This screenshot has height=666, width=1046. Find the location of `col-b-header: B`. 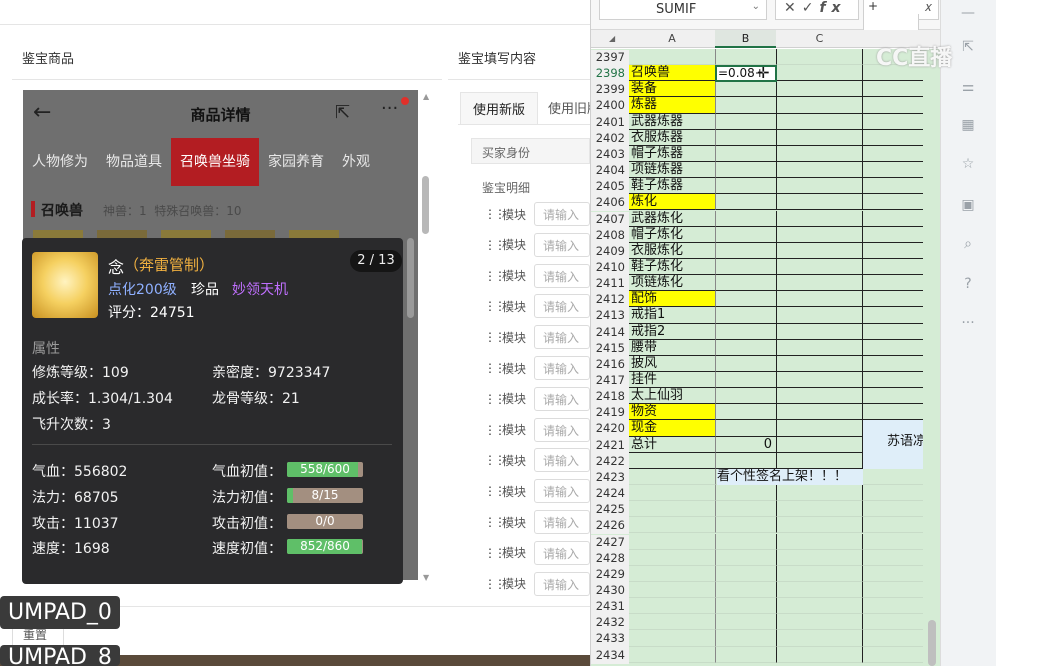

col-b-header: B is located at coordinates (745, 39).